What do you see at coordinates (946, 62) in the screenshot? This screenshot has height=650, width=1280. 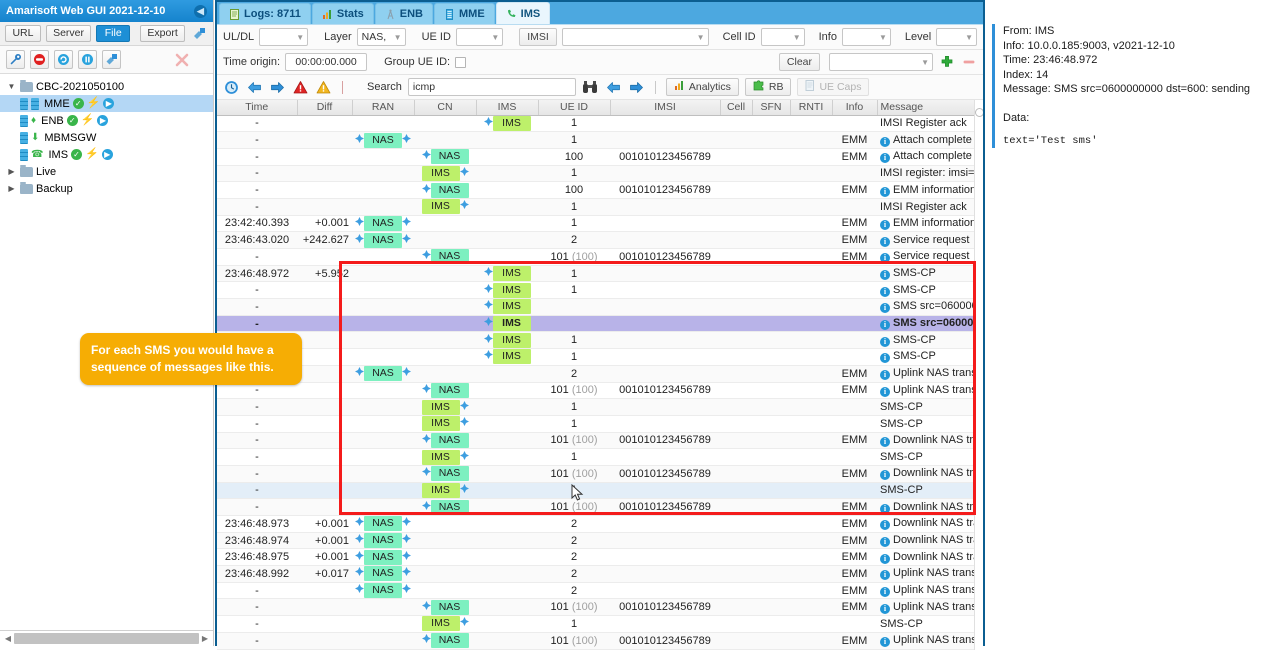 I see `green-plus-icon` at bounding box center [946, 62].